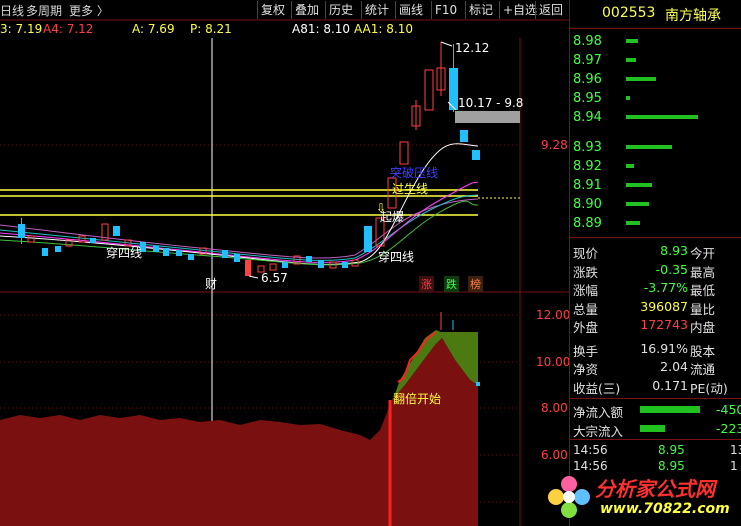  What do you see at coordinates (665, 509) in the screenshot?
I see `watermark-url: www.70822.com` at bounding box center [665, 509].